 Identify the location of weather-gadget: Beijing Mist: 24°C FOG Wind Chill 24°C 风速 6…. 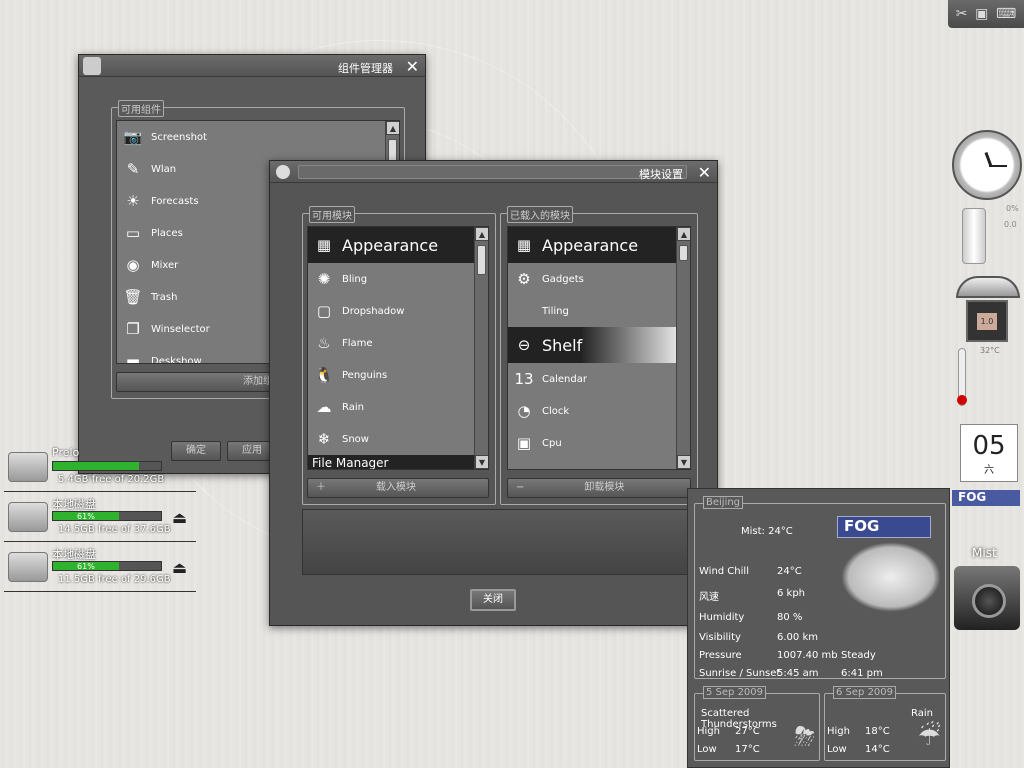
(818, 628).